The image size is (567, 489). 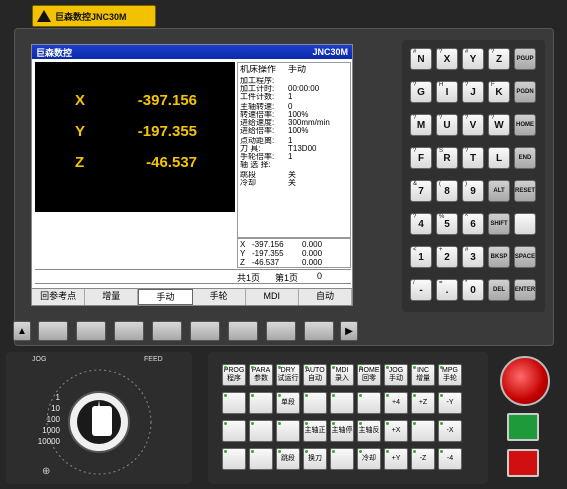 I want to click on control-key: 主轴停, so click(x=342, y=431).